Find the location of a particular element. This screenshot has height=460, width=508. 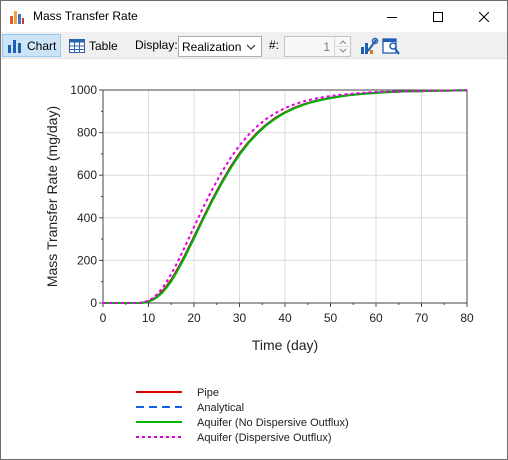

stepper-buttons is located at coordinates (342, 46).